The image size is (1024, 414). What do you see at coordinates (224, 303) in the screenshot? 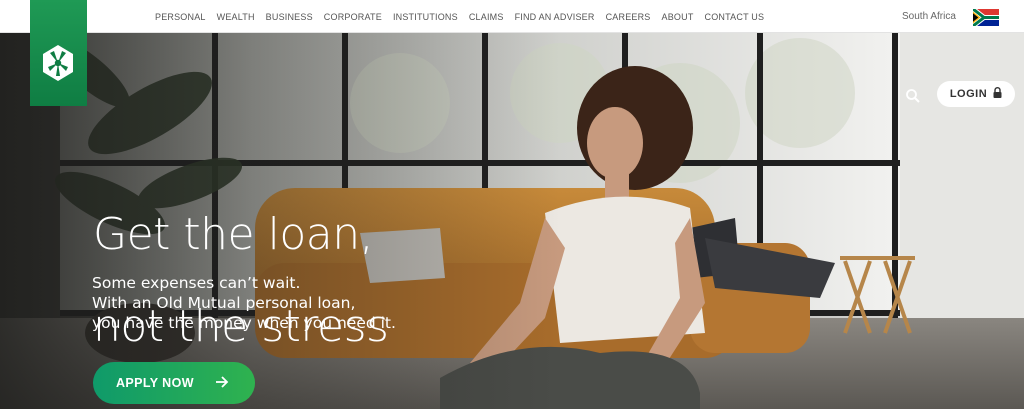
I see `subtext-line-2: With an Old Mutual personal loan,` at bounding box center [224, 303].